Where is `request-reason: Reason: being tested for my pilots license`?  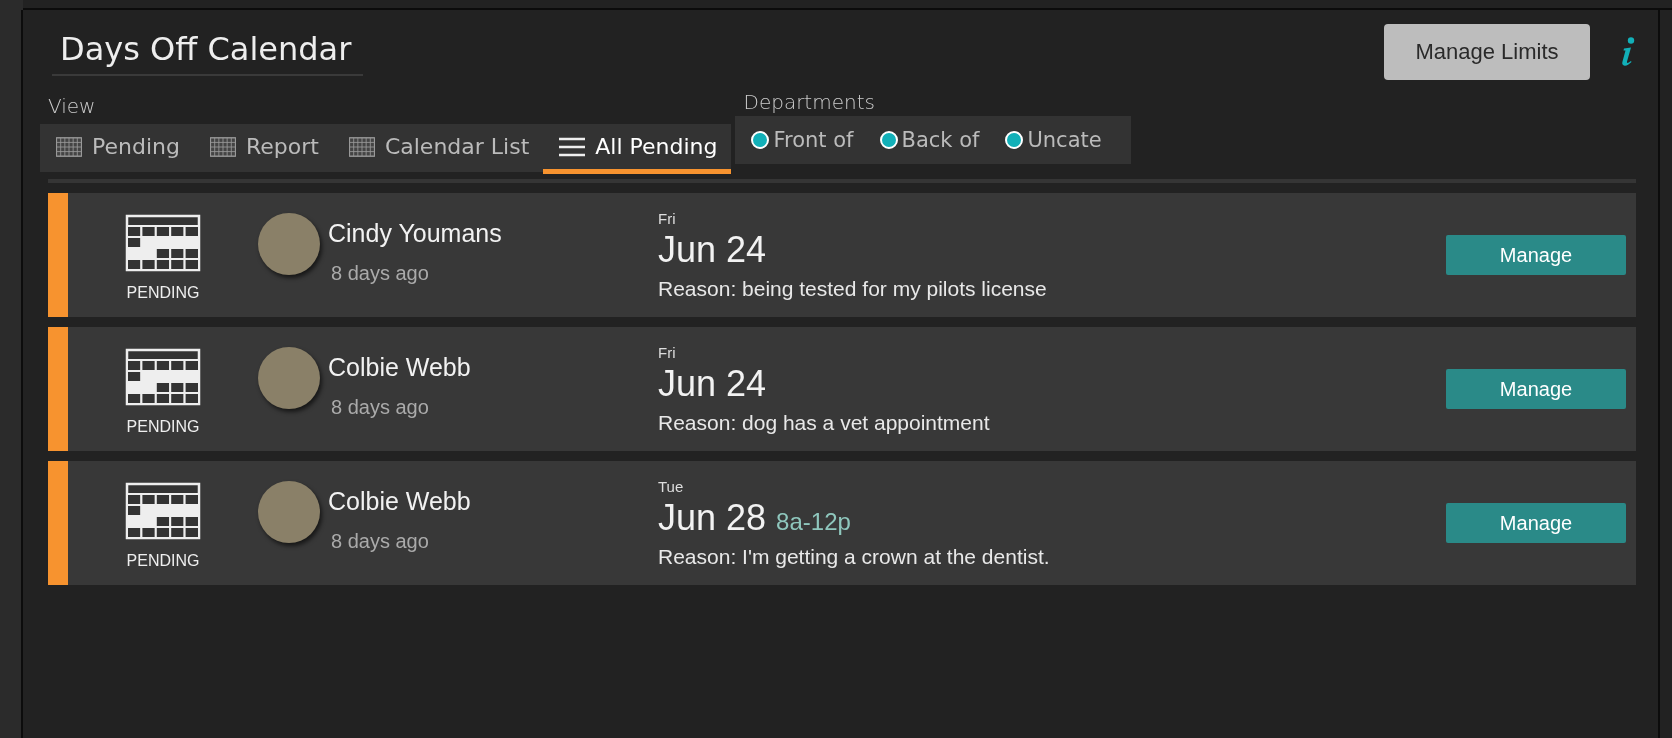 request-reason: Reason: being tested for my pilots license is located at coordinates (853, 288).